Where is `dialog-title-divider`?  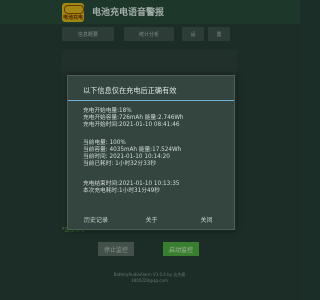 dialog-title-divider is located at coordinates (151, 100).